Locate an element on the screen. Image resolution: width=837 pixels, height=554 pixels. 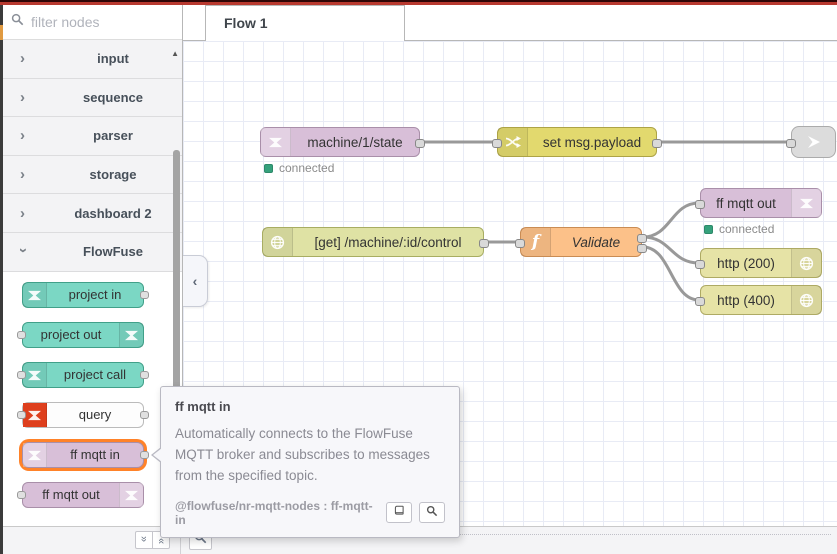
flow-node-http-response-400: http (400) is located at coordinates (758, 300).